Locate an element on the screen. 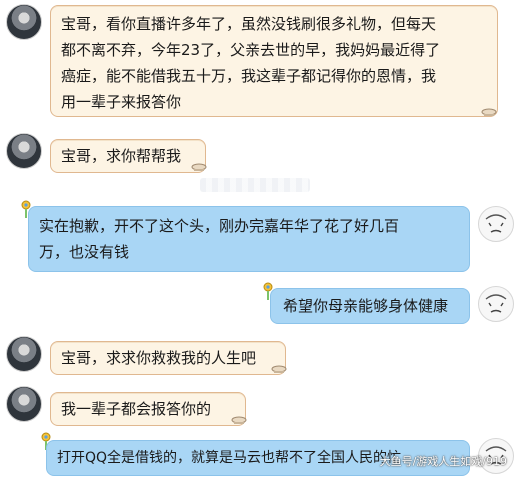  message-bubble-outgoing: 实在抱歉，开不了这个头，刚办完嘉年华了花了好几百 万，也没有钱 is located at coordinates (249, 239).